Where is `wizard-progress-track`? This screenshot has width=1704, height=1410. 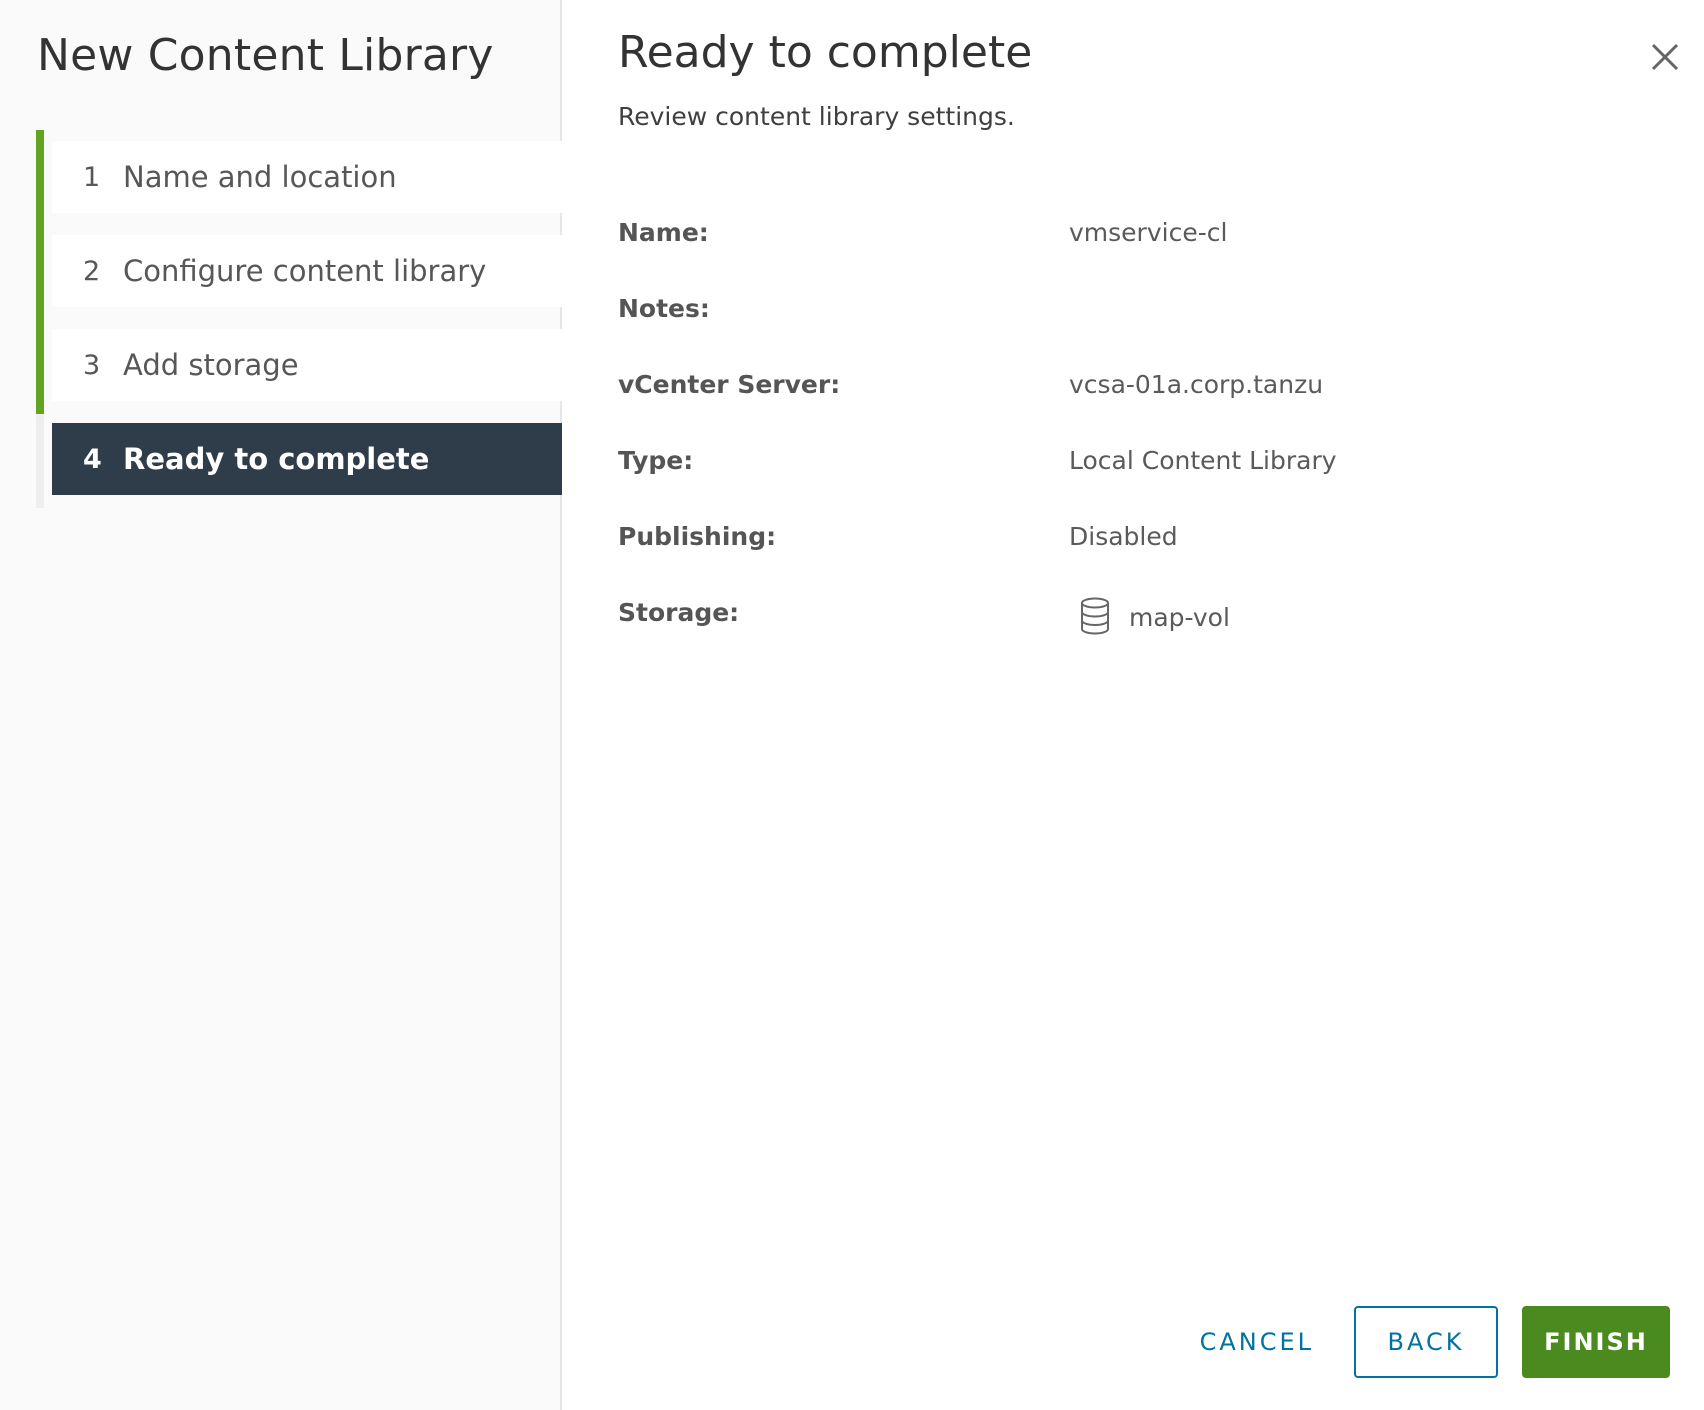 wizard-progress-track is located at coordinates (40, 319).